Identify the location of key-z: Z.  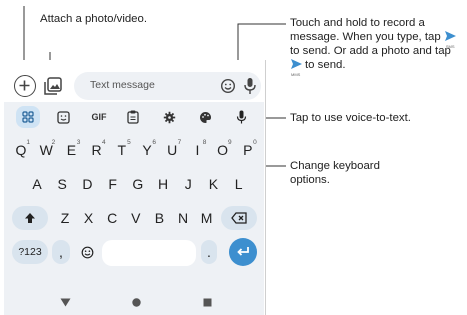
(65, 218).